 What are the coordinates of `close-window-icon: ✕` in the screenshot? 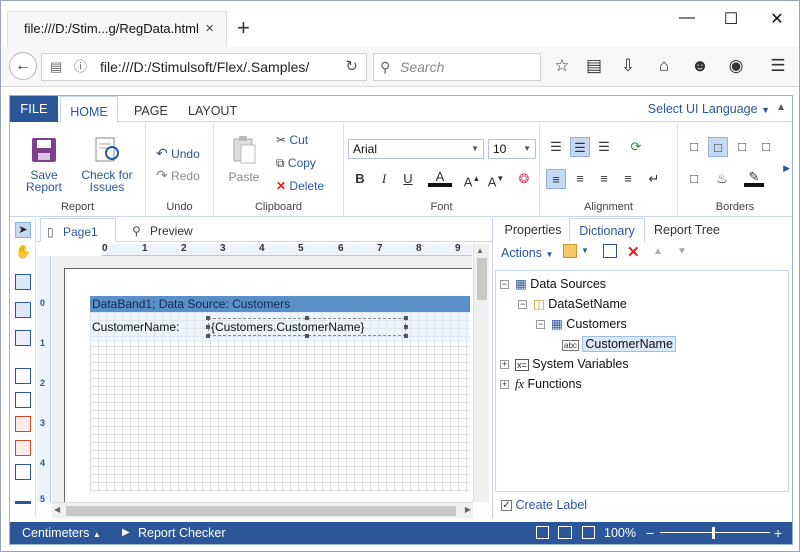 It's located at (777, 19).